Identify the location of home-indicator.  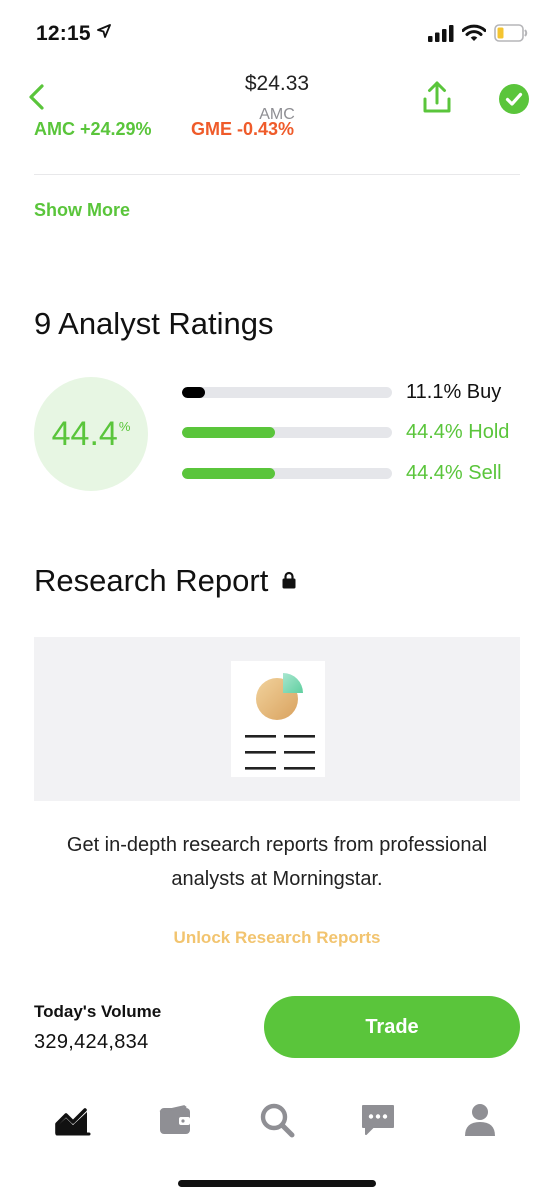
(277, 1183).